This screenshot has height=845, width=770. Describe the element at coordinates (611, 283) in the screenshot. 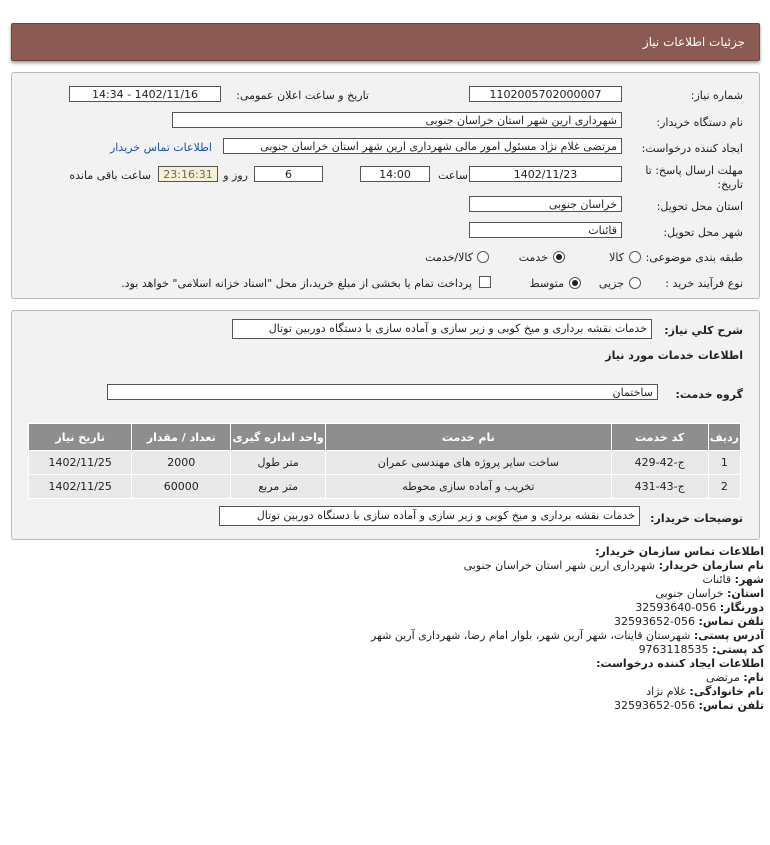

I see `purchase-minor-label: جزیی` at that location.